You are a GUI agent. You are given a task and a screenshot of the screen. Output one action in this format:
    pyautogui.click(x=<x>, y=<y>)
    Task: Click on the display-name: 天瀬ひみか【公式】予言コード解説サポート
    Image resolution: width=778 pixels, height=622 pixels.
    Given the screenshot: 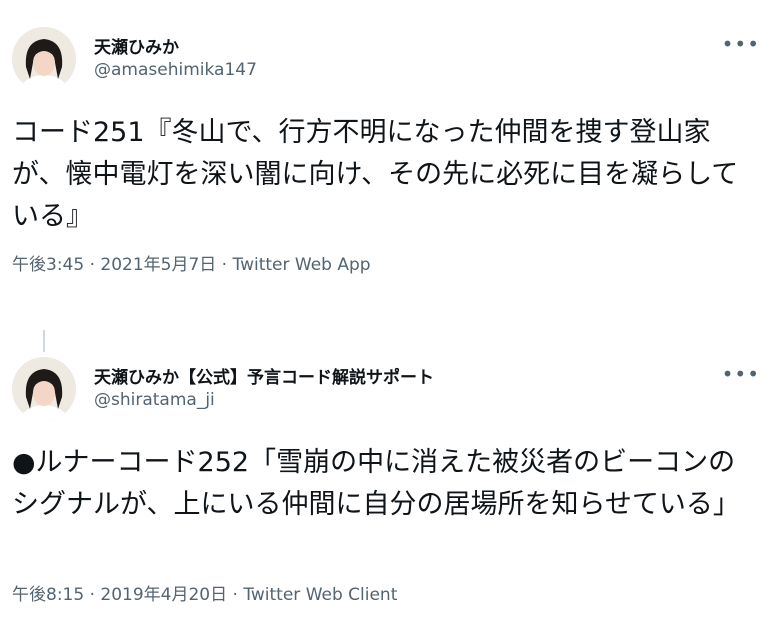 What is the action you would take?
    pyautogui.click(x=264, y=375)
    